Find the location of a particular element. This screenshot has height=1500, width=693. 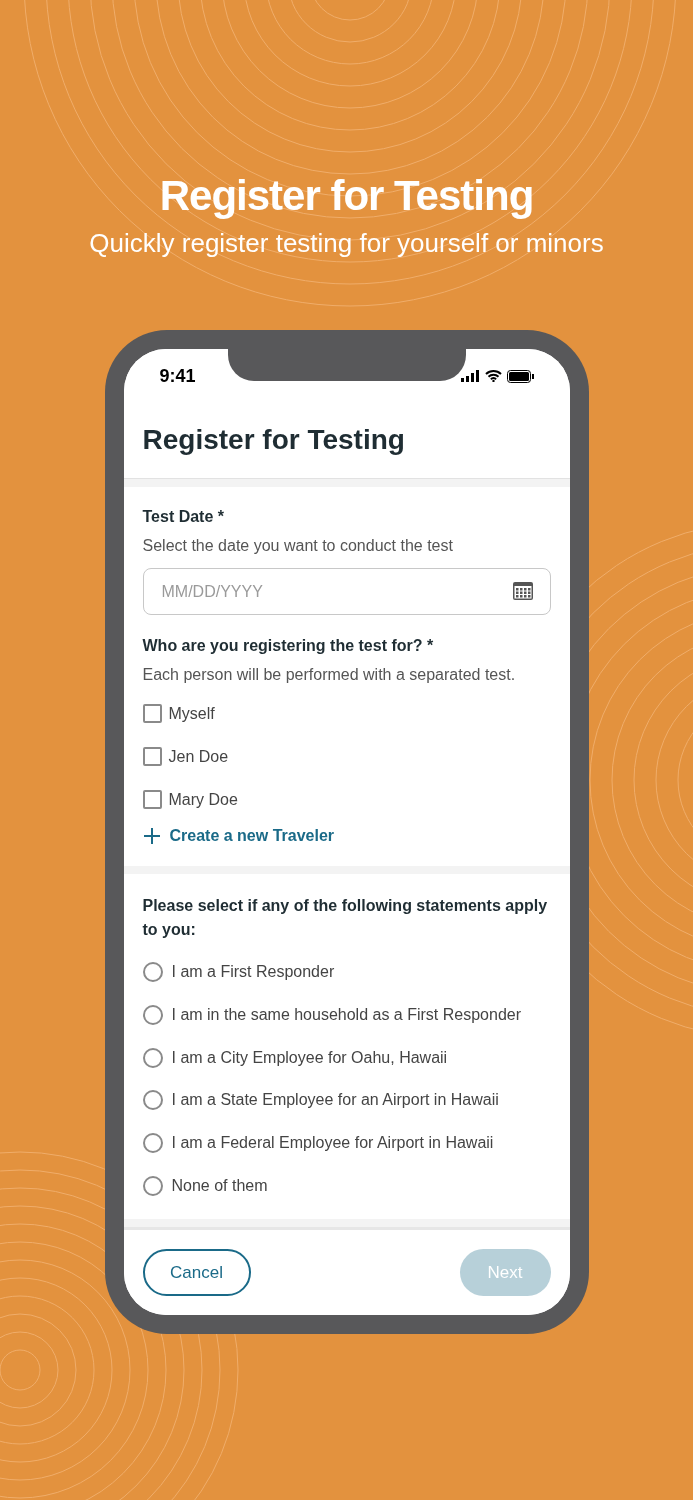

radio-label: I am in the same household as a First Responder is located at coordinates (346, 1015).